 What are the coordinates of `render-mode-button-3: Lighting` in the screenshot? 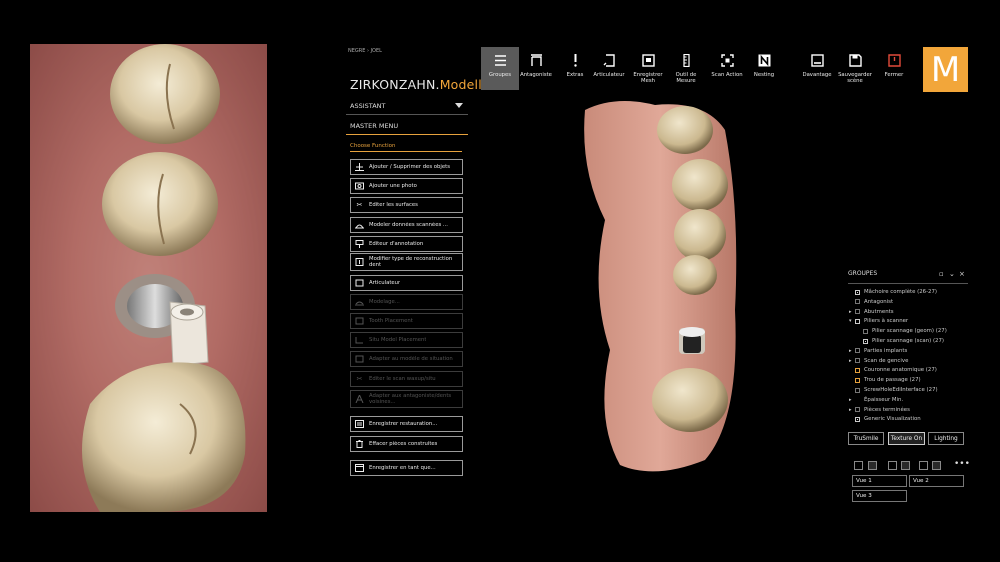 It's located at (946, 438).